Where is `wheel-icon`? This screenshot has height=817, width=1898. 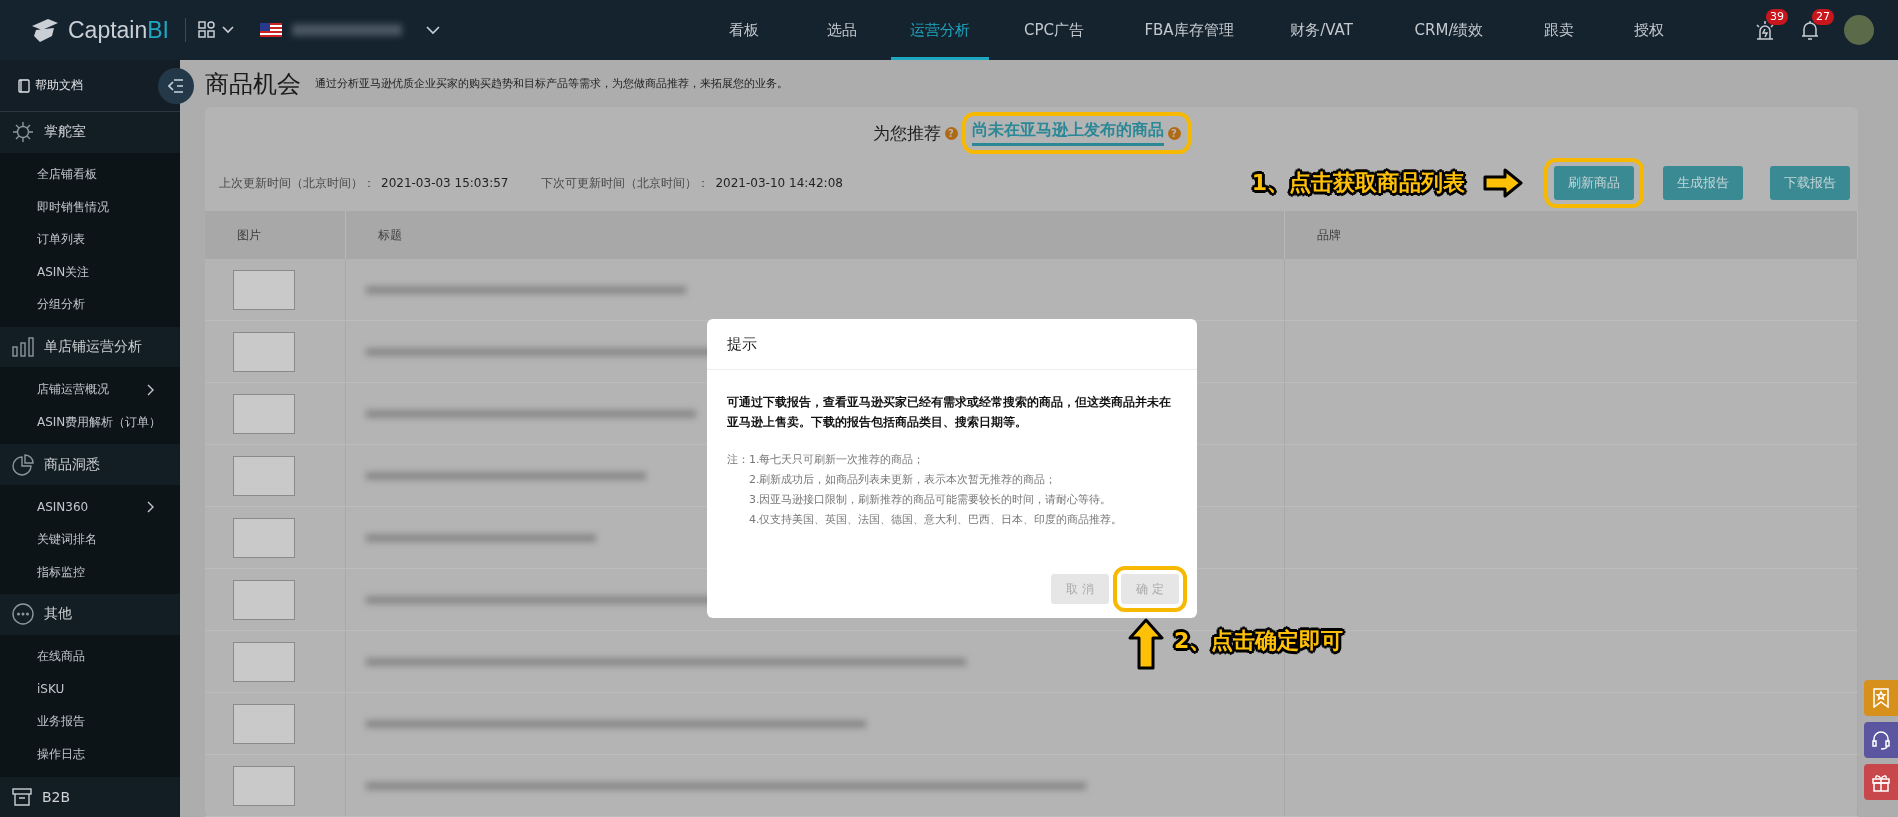
wheel-icon is located at coordinates (23, 132).